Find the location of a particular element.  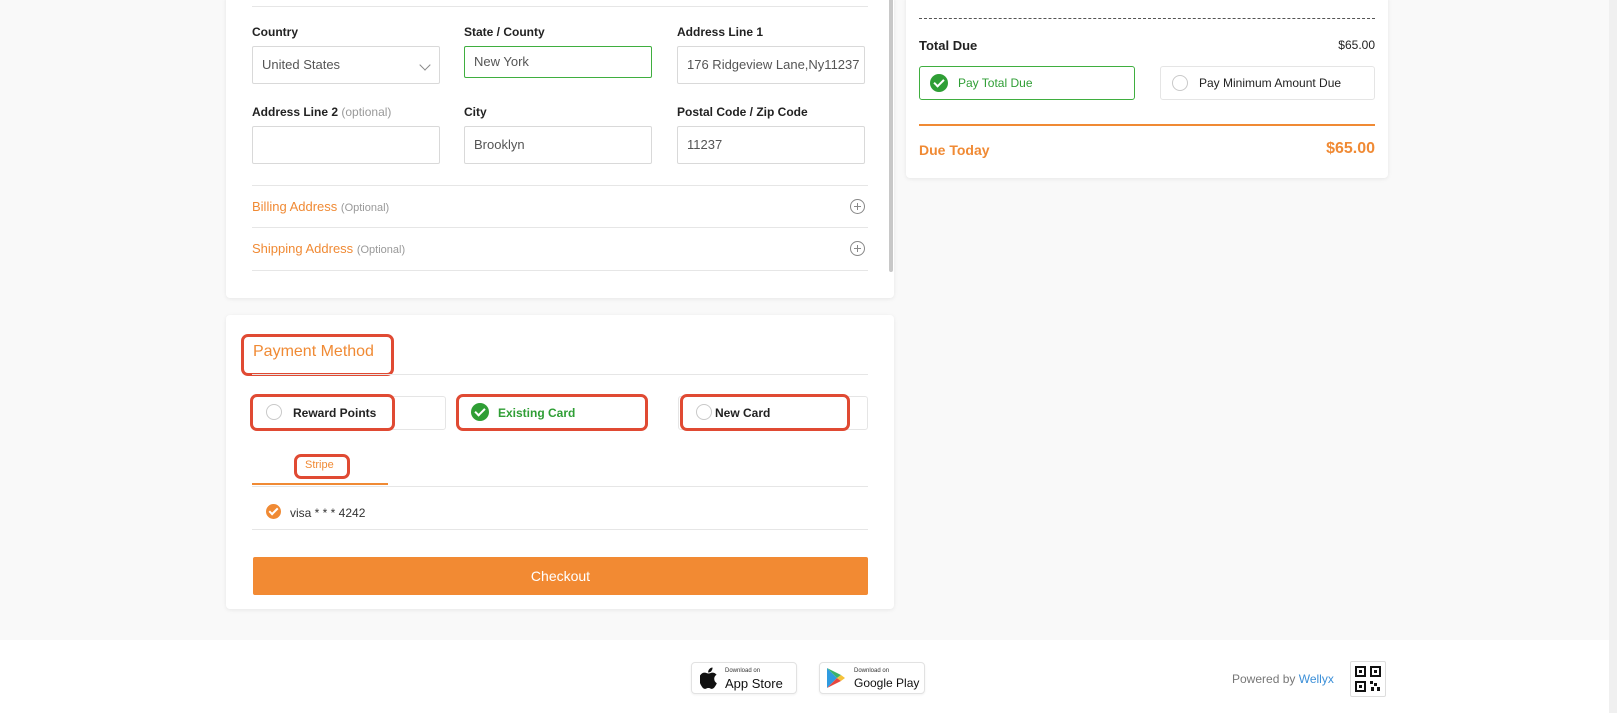

reward-points-label: Reward Points is located at coordinates (335, 413).